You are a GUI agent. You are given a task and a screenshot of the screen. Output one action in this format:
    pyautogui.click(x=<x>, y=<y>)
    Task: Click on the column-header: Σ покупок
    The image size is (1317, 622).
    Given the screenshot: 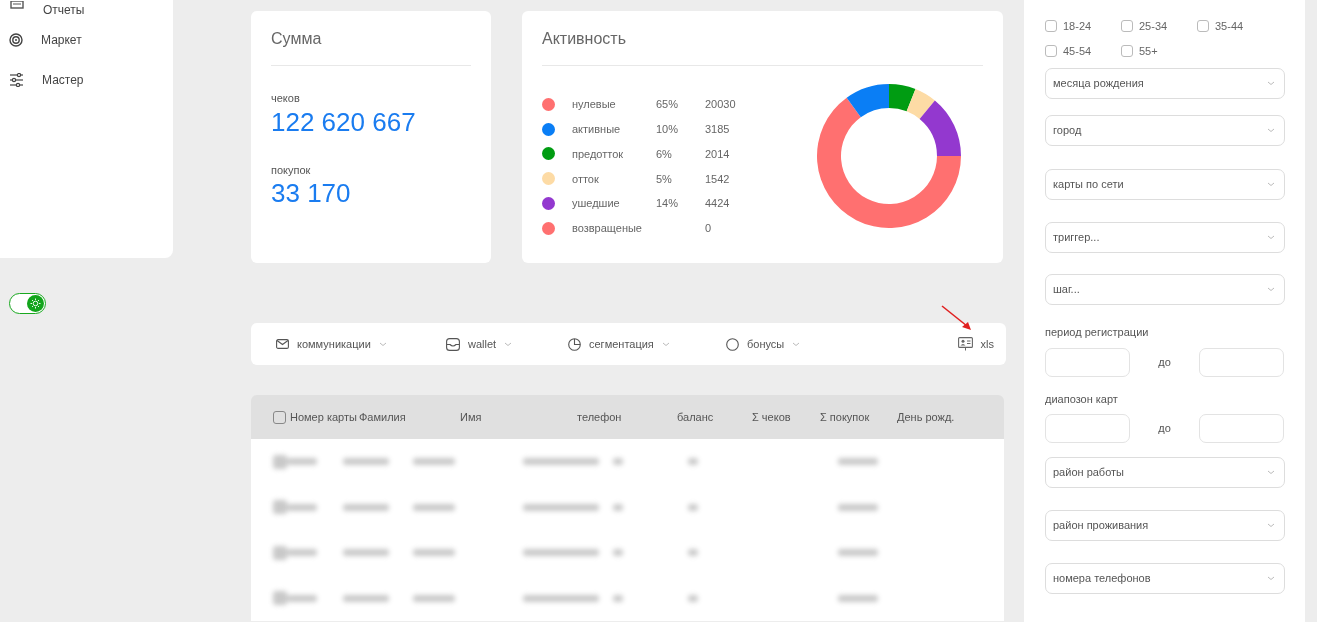 What is the action you would take?
    pyautogui.click(x=845, y=416)
    